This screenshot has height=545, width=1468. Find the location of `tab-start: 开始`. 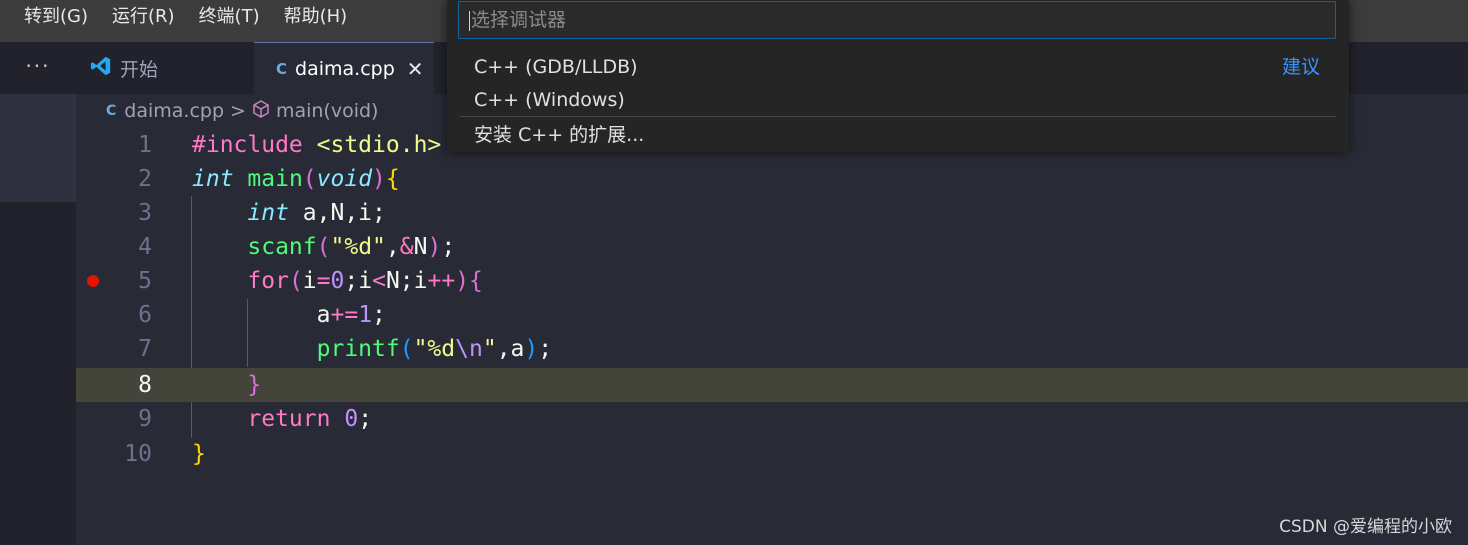

tab-start: 开始 is located at coordinates (165, 68).